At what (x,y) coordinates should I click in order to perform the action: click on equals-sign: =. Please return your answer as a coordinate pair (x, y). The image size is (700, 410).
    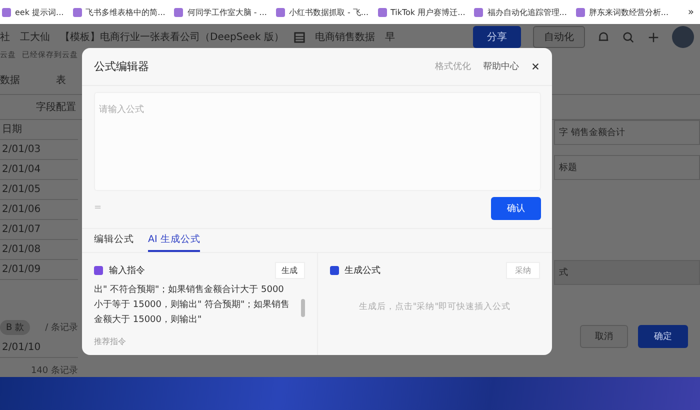
    Looking at the image, I should click on (98, 208).